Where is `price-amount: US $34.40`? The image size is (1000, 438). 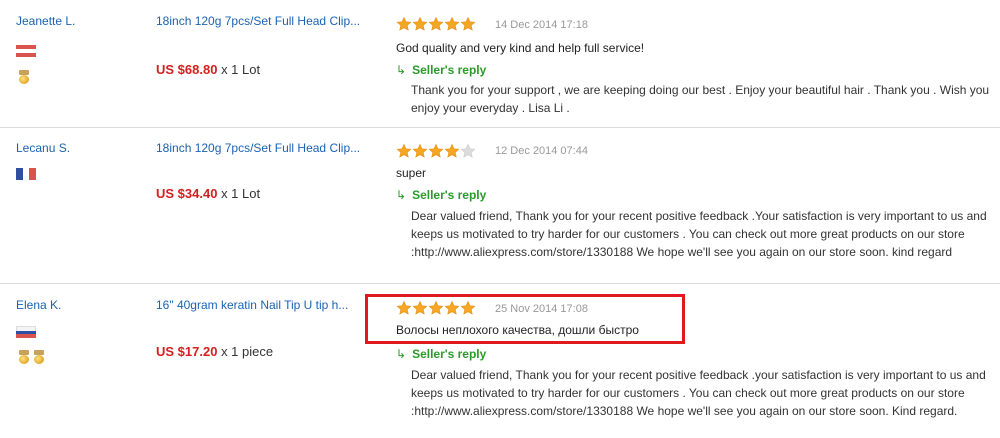
price-amount: US $34.40 is located at coordinates (187, 193).